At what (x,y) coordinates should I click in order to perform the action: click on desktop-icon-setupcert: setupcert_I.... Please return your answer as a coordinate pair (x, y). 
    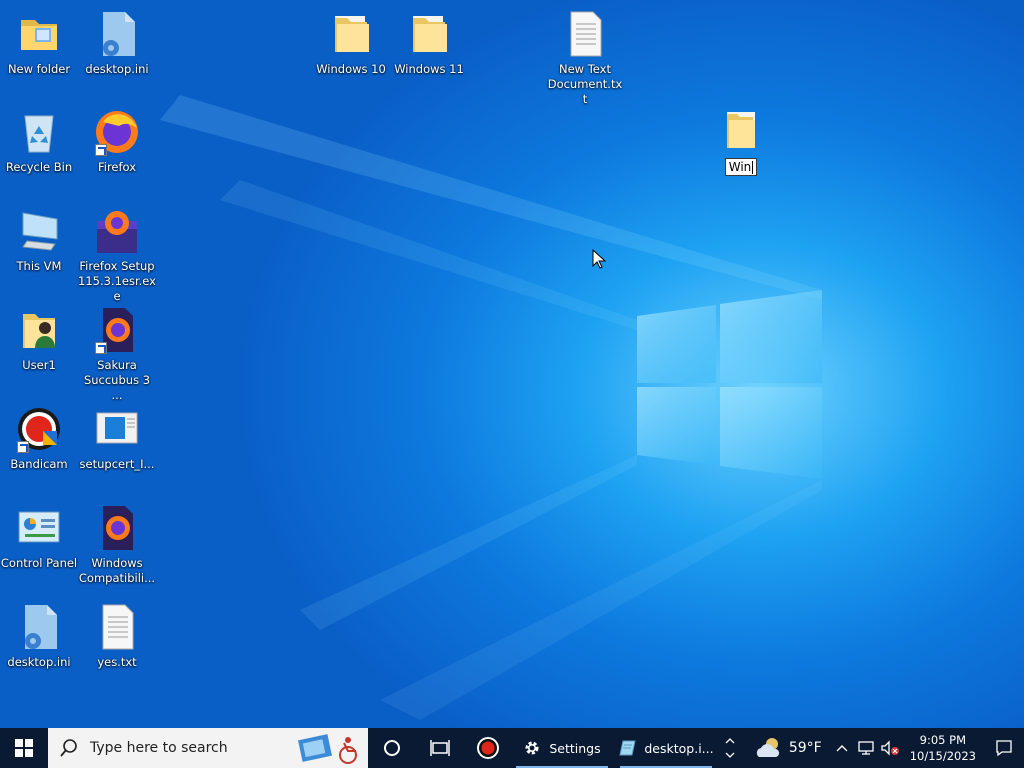
    Looking at the image, I should click on (117, 438).